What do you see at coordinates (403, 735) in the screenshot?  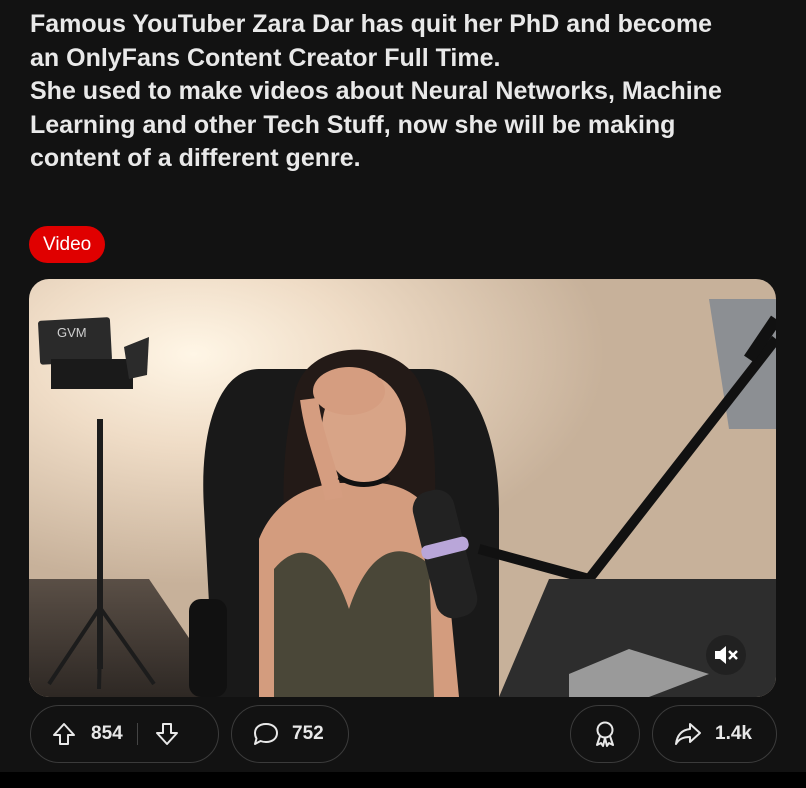 I see `post-action-bar: 854 752 1.4k` at bounding box center [403, 735].